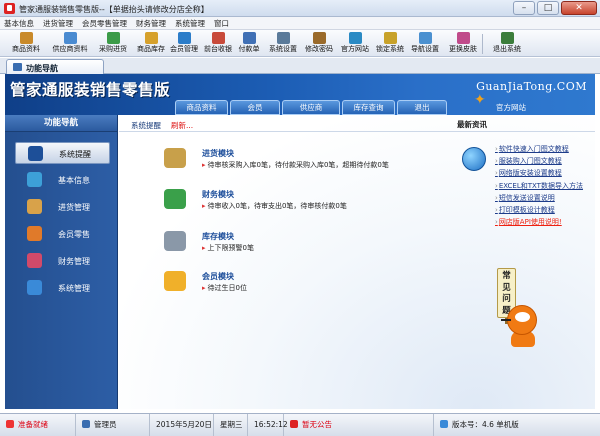  I want to click on toolbar-label: 商品资料, so click(26, 49).